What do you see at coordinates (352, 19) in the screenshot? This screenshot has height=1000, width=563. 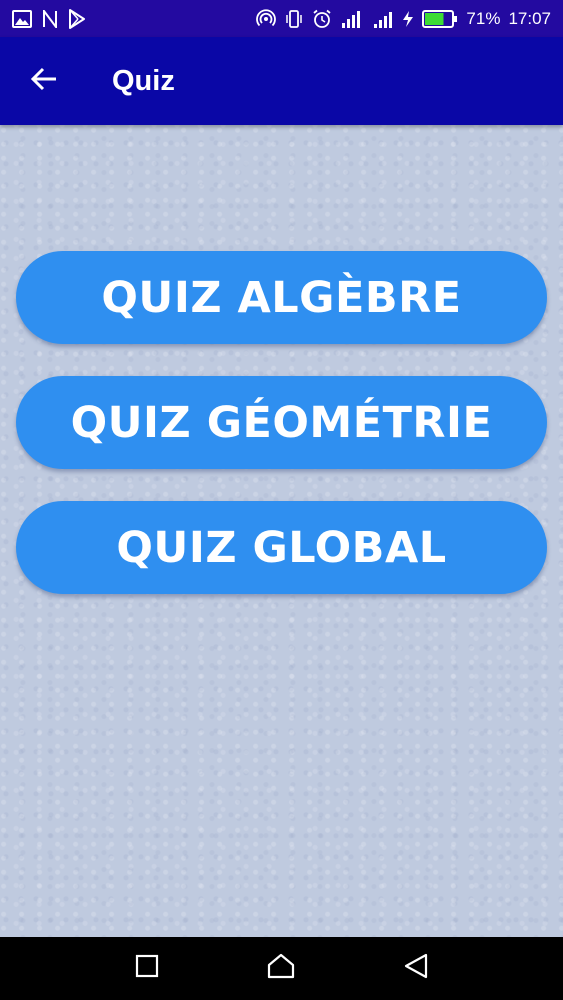 I see `signal-icon` at bounding box center [352, 19].